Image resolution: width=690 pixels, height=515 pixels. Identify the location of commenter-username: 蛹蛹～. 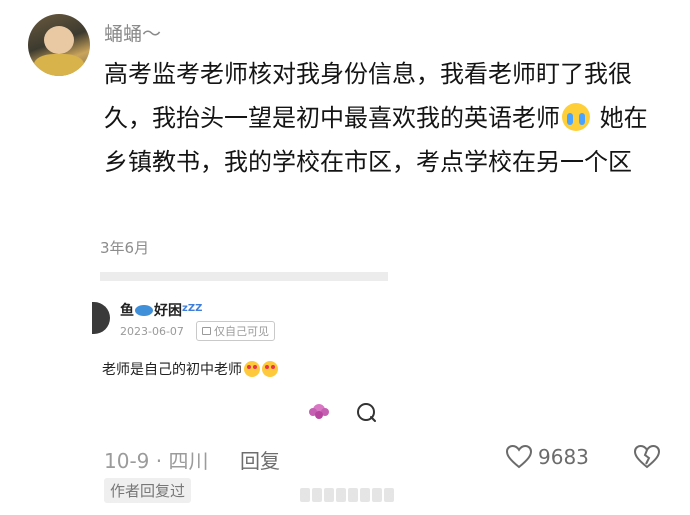
(132, 32).